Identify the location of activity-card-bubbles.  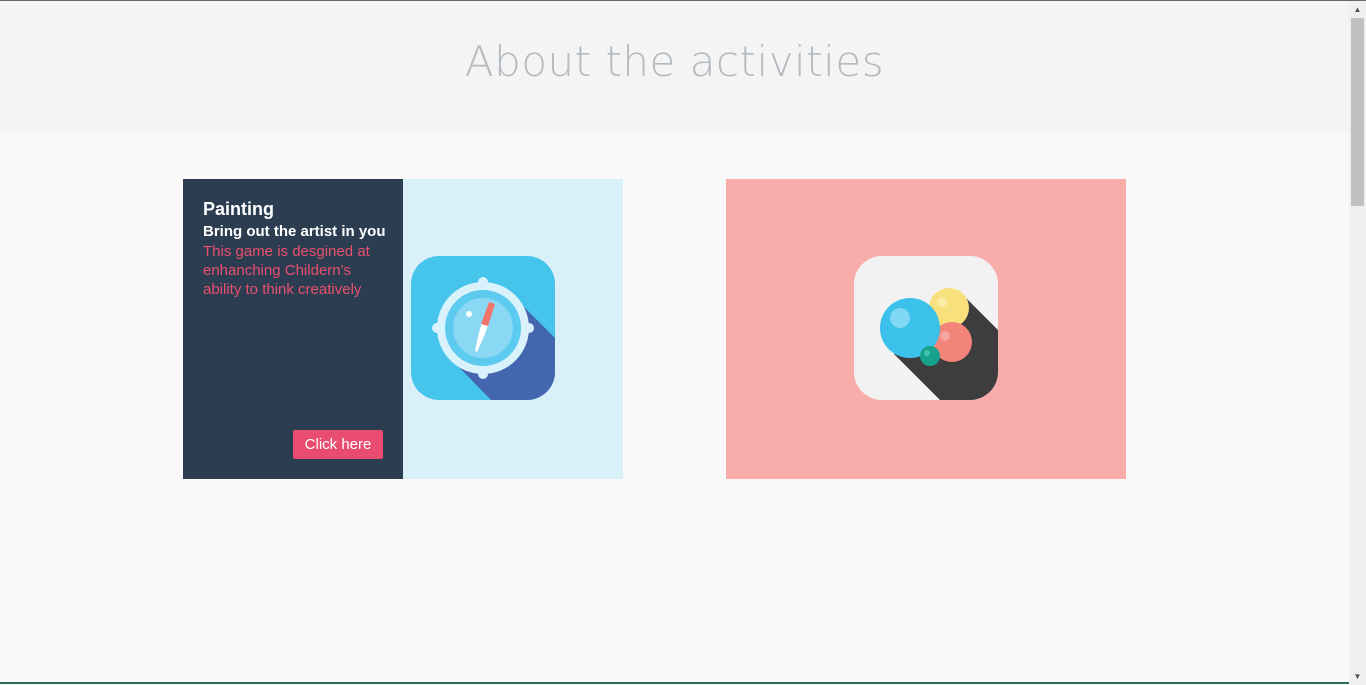
(926, 329).